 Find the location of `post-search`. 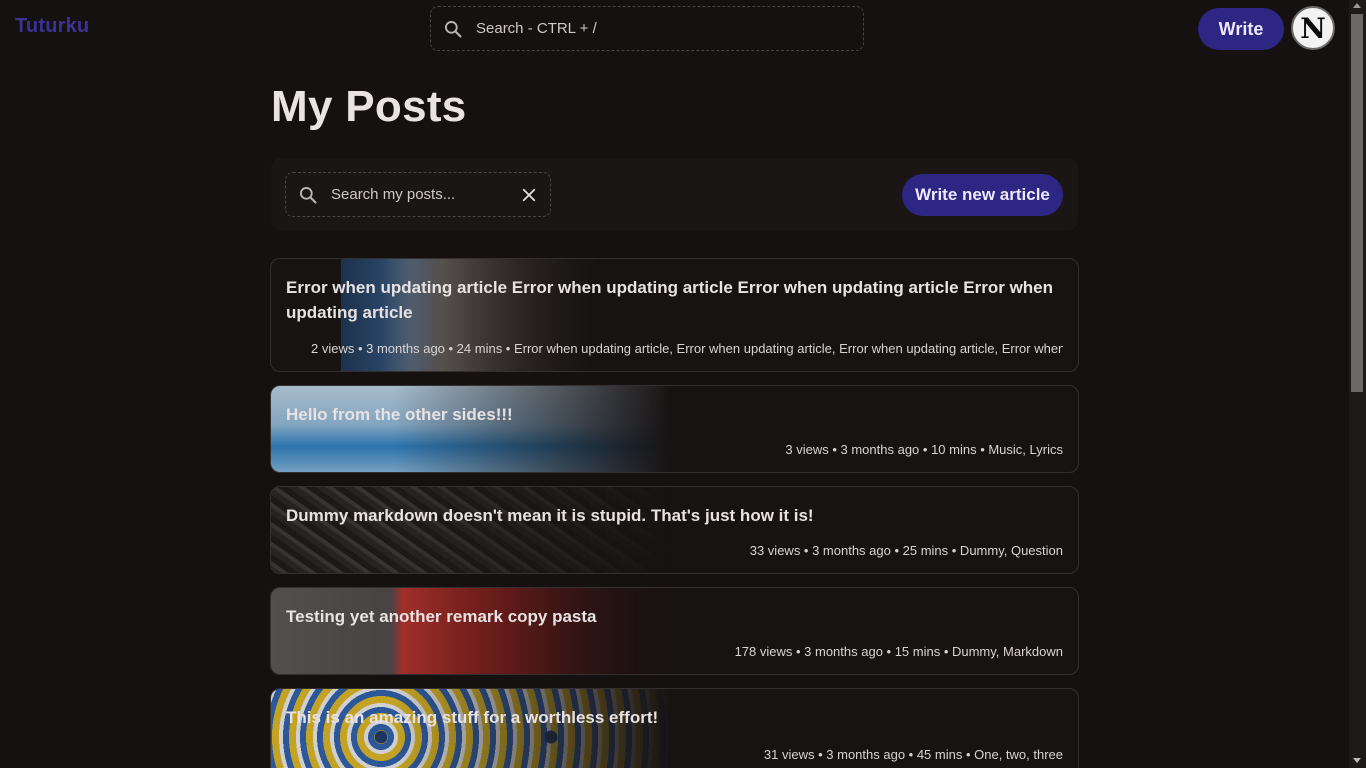

post-search is located at coordinates (418, 194).